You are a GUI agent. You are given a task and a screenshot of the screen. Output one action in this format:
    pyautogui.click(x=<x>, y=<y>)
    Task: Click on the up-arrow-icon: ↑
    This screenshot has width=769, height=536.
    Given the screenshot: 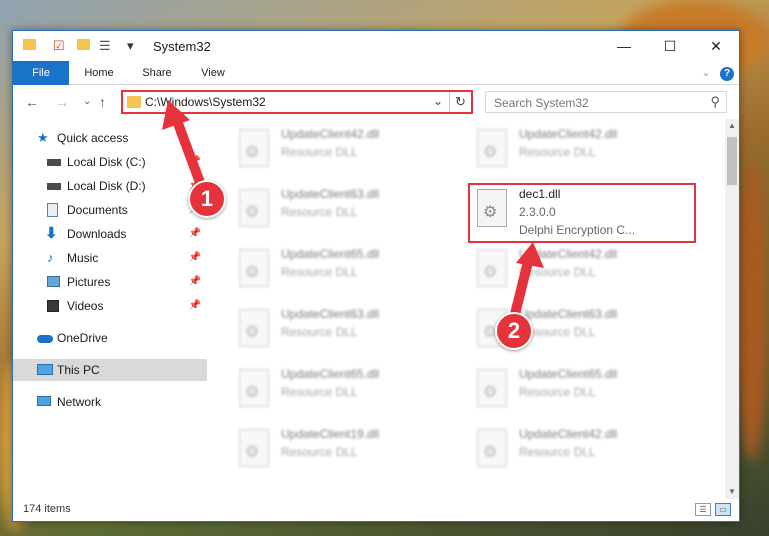 What is the action you would take?
    pyautogui.click(x=102, y=102)
    